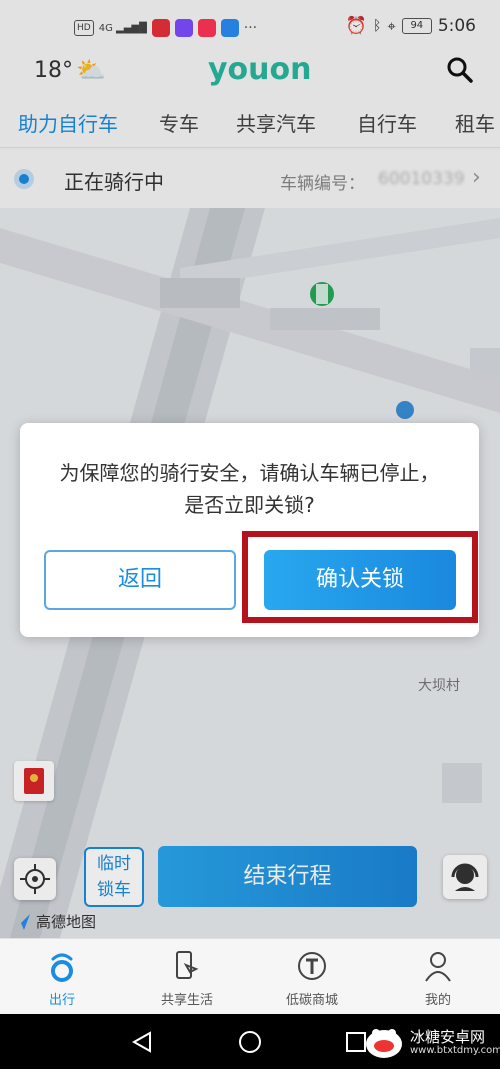  I want to click on user-icon, so click(438, 967).